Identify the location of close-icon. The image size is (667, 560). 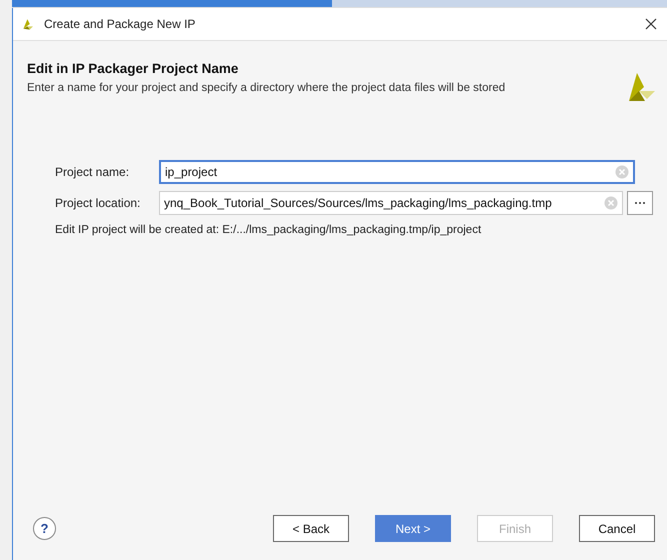
(651, 24).